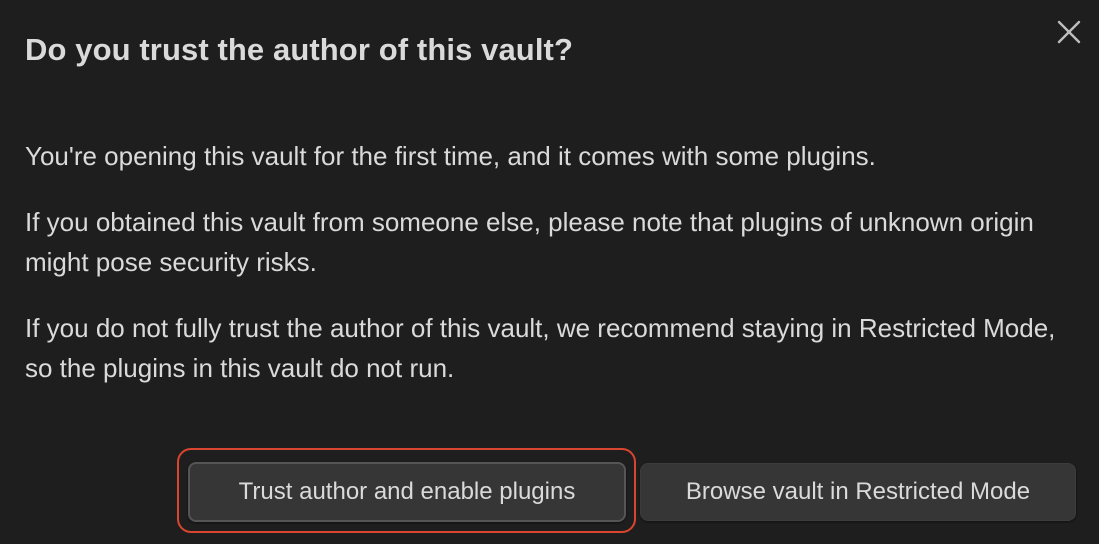 The height and width of the screenshot is (544, 1099). Describe the element at coordinates (858, 492) in the screenshot. I see `restricted-mode-button: Browse vault in Restricted Mode` at that location.